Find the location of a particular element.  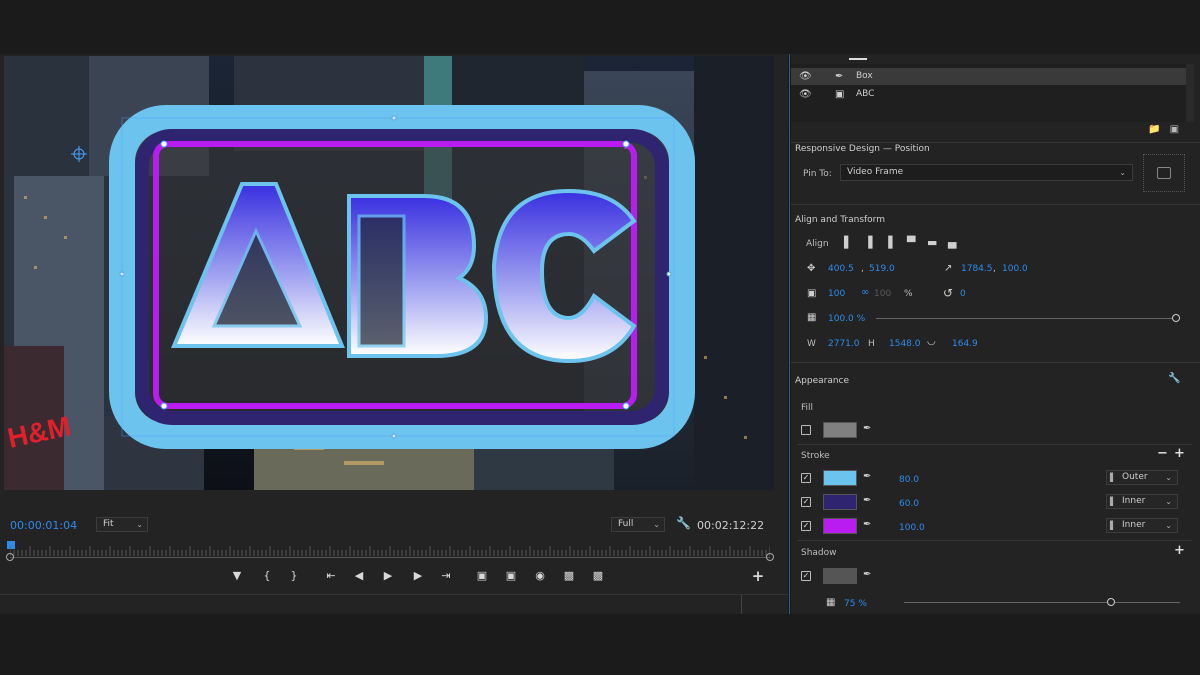

fill-color-swatch is located at coordinates (840, 430).